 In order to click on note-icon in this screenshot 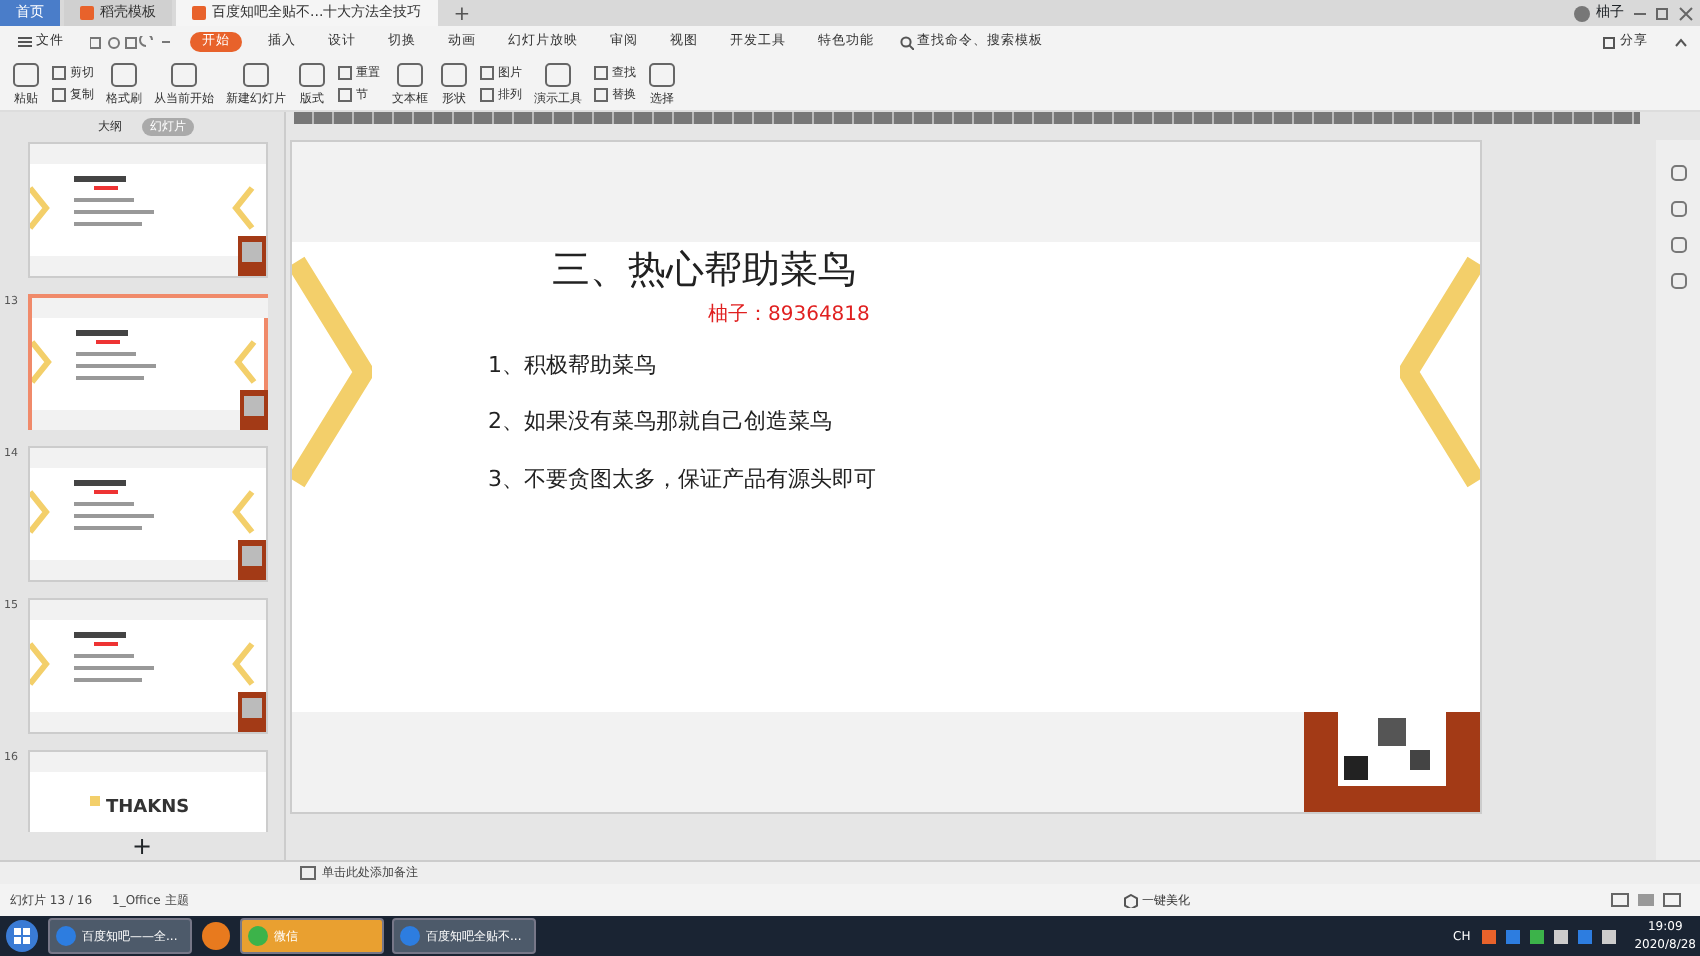, I will do `click(308, 873)`.